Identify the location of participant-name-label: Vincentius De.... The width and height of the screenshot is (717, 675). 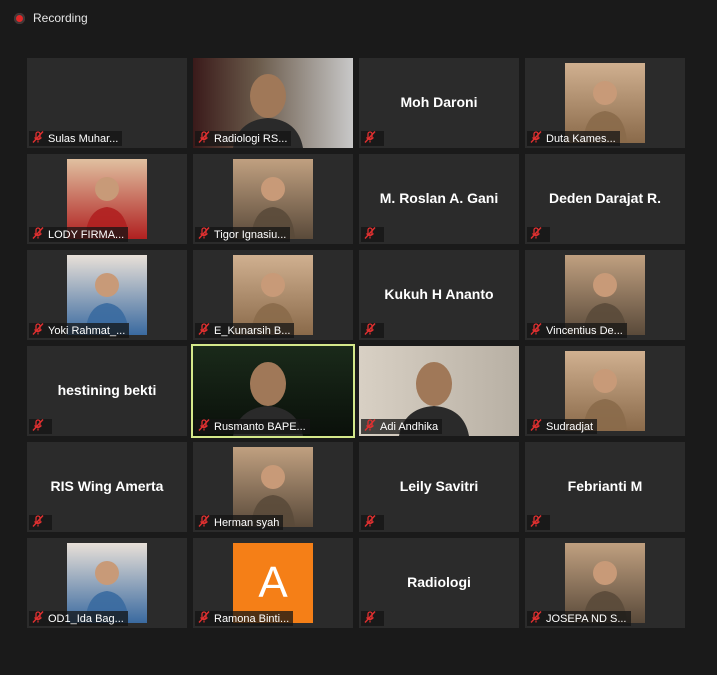
(577, 330).